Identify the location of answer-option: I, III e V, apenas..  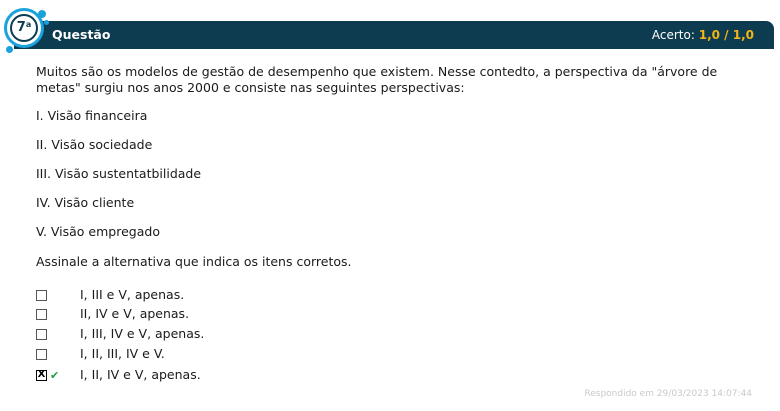
(110, 295).